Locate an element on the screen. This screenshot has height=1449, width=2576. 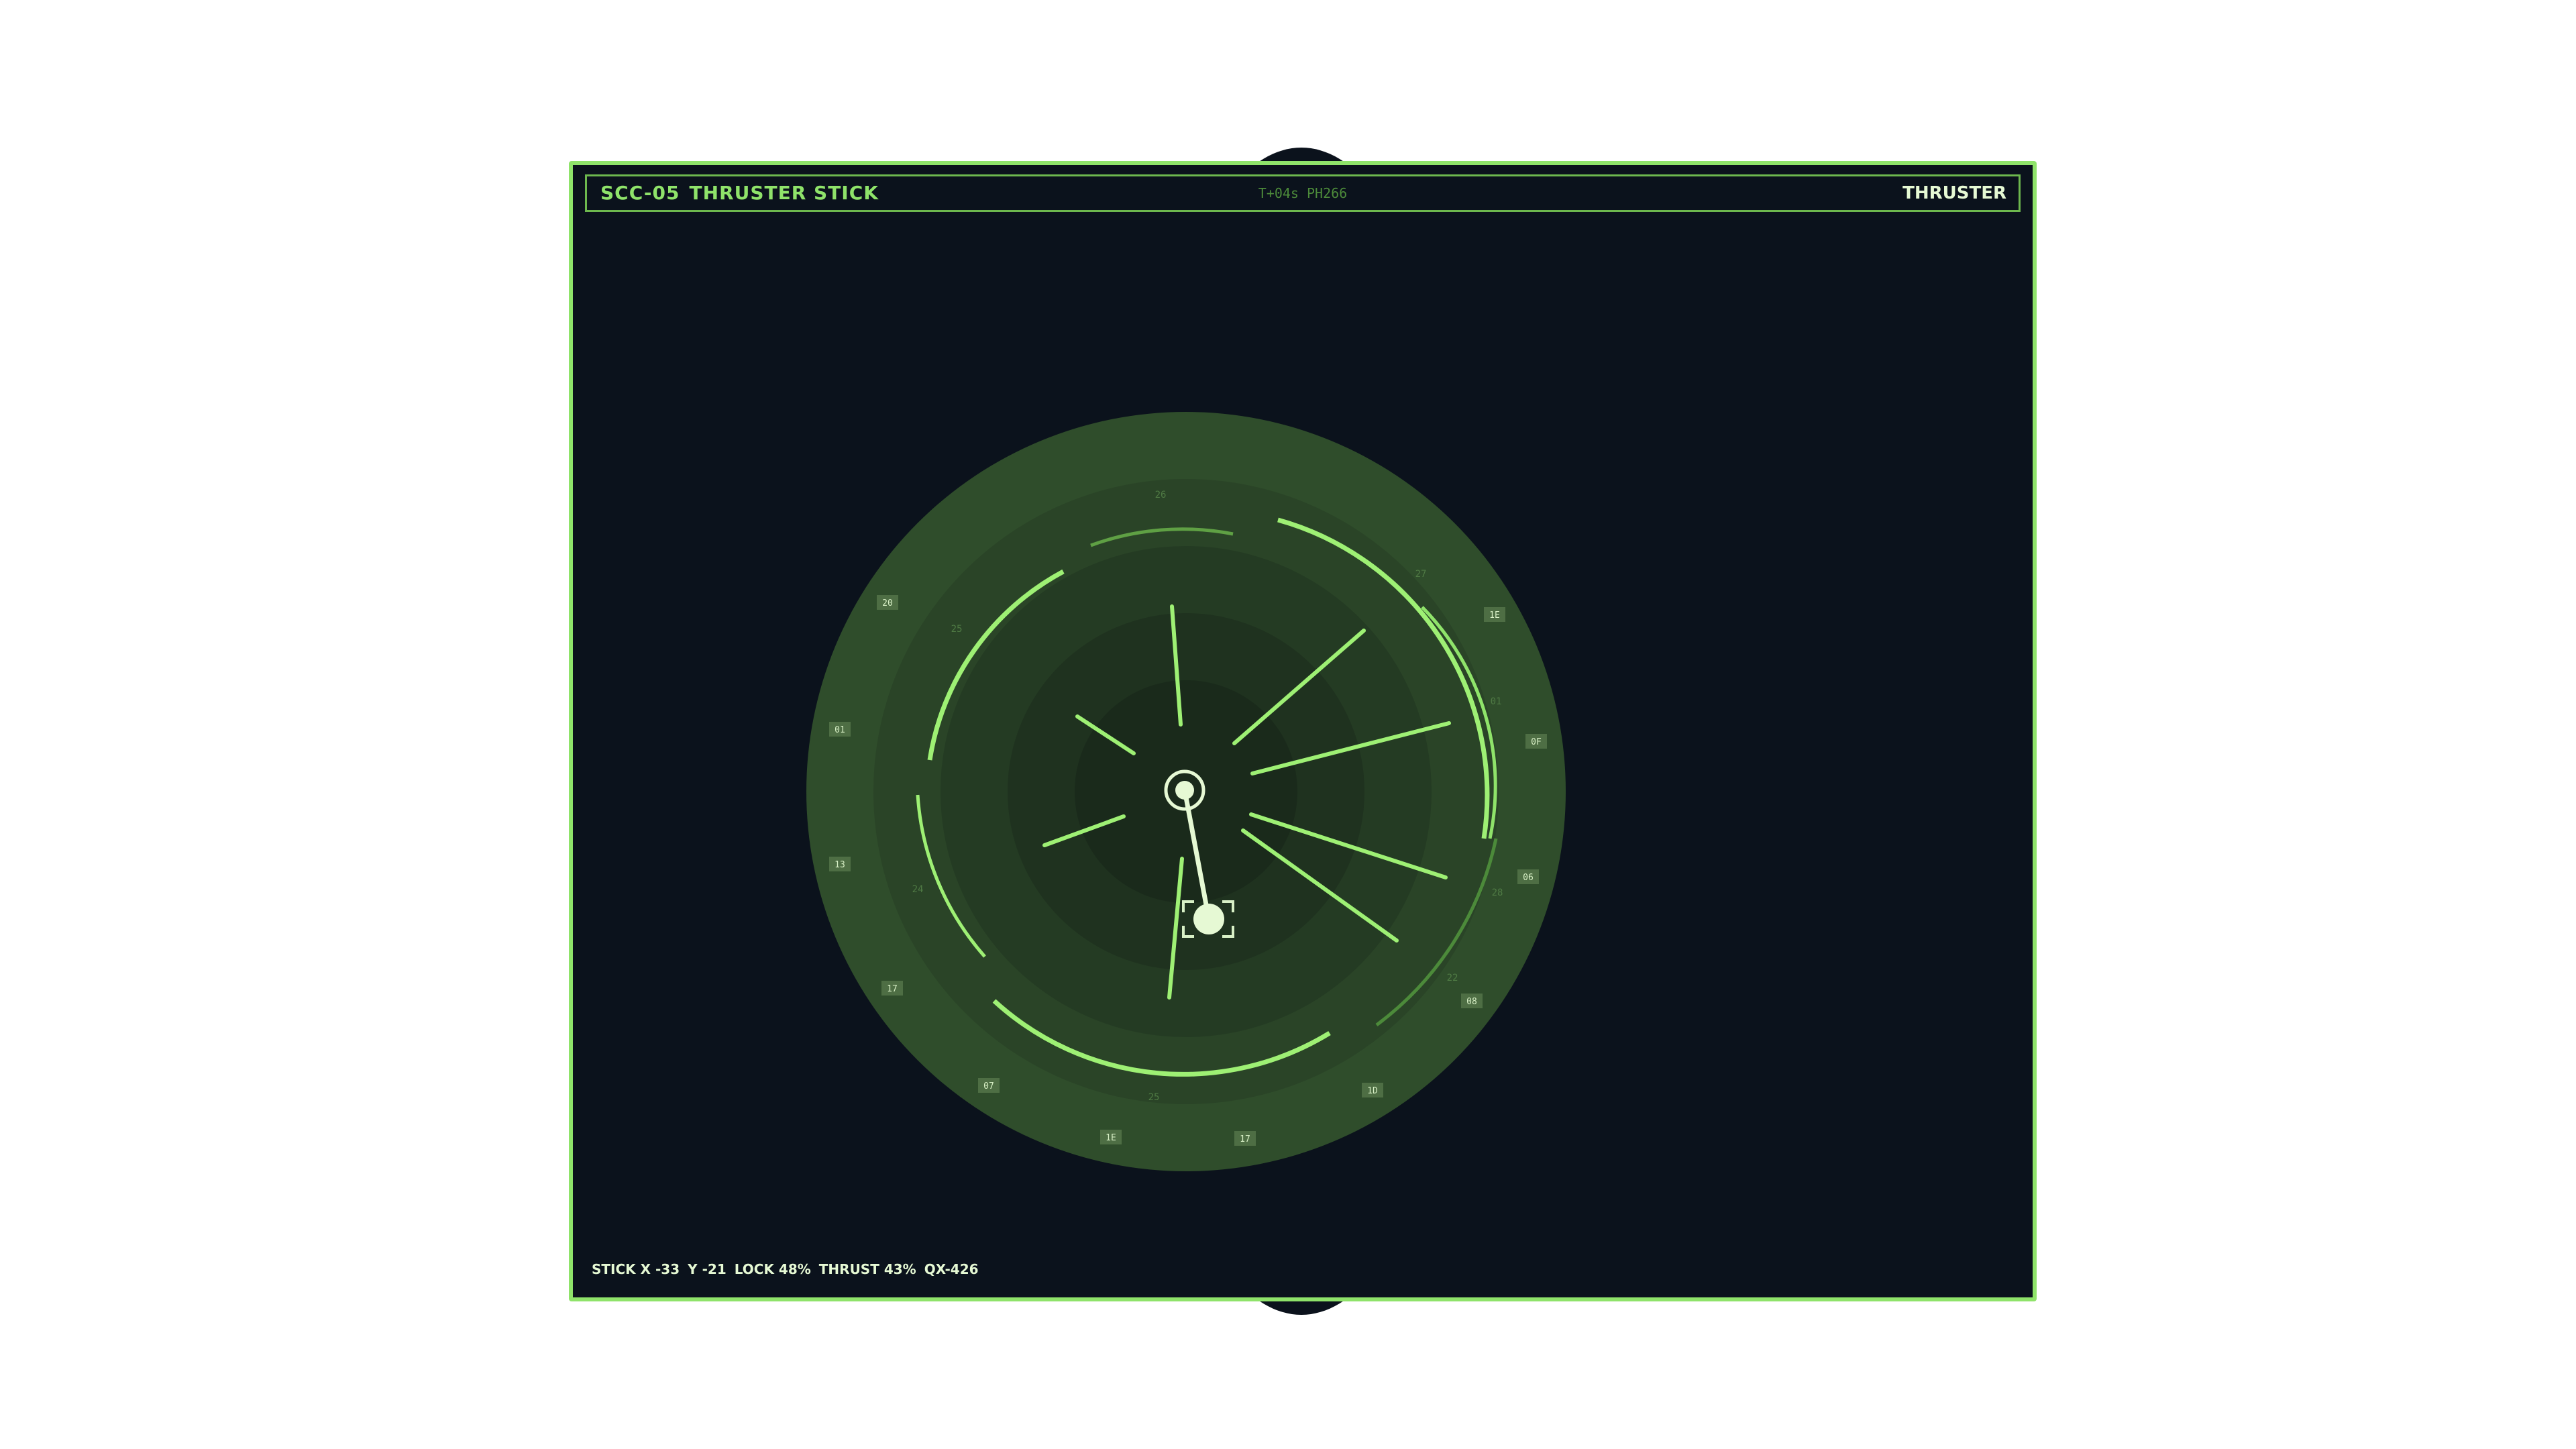
inner-tick-label: 01 is located at coordinates (1496, 701).